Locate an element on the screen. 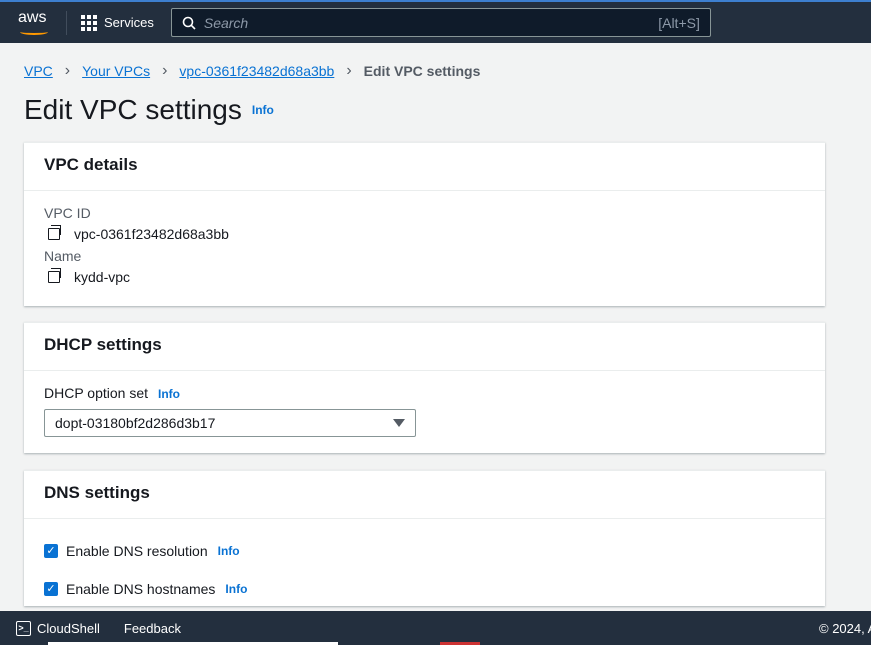 The height and width of the screenshot is (645, 871). top-nav: aws Services Search [Alt+S] is located at coordinates (435, 21).